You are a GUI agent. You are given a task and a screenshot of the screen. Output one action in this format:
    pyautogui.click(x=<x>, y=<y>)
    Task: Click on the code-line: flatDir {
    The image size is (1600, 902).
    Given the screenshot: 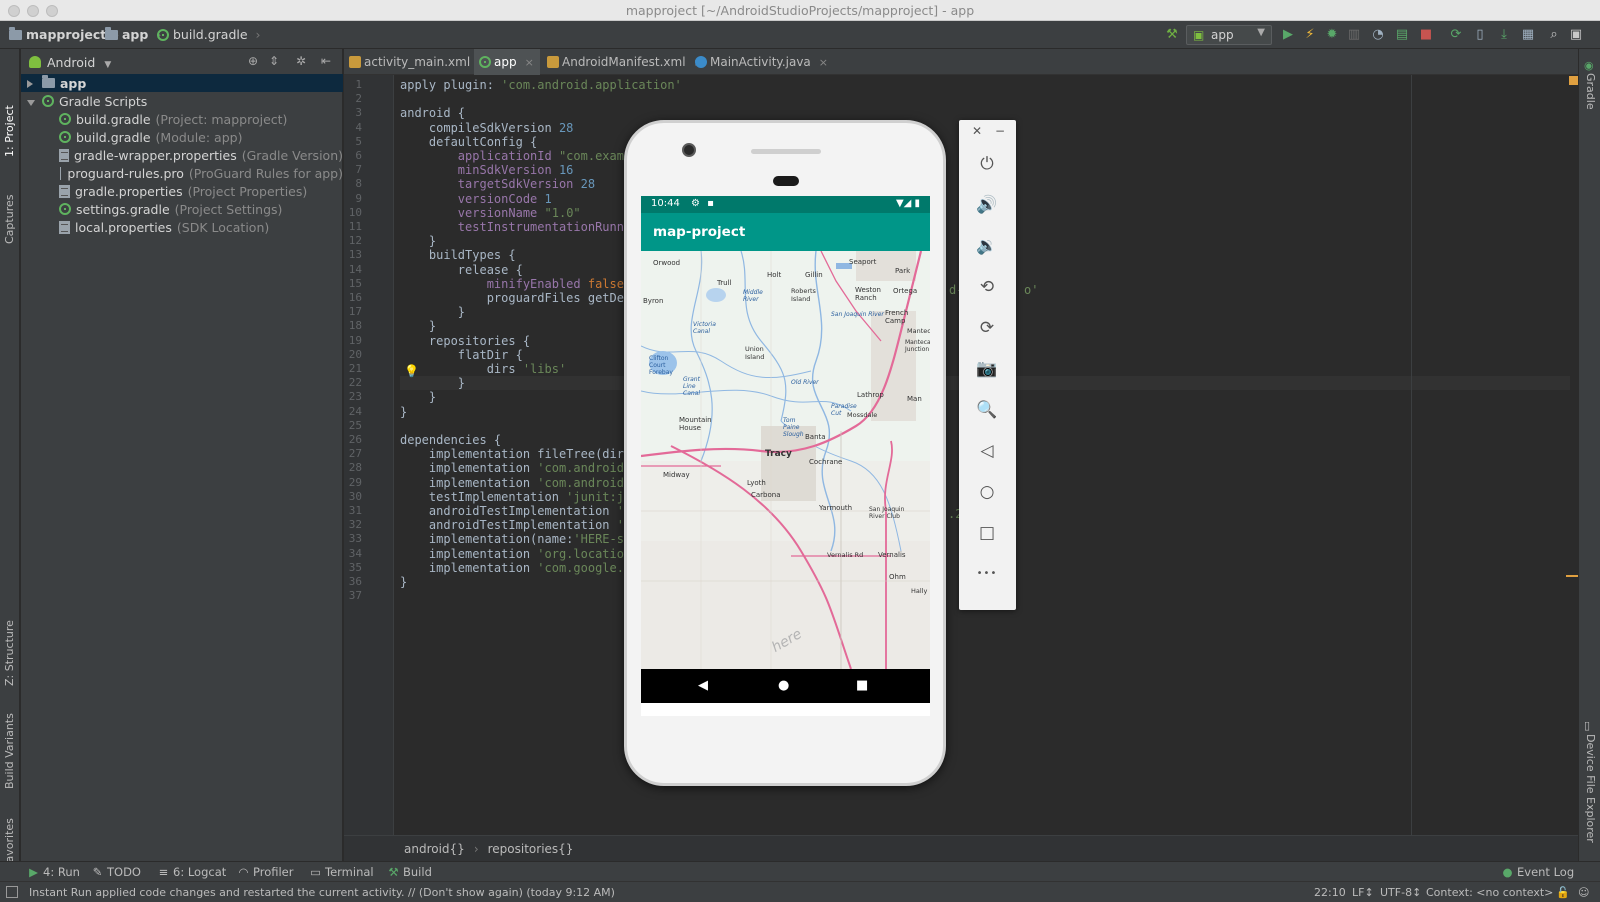 What is the action you would take?
    pyautogui.click(x=461, y=355)
    